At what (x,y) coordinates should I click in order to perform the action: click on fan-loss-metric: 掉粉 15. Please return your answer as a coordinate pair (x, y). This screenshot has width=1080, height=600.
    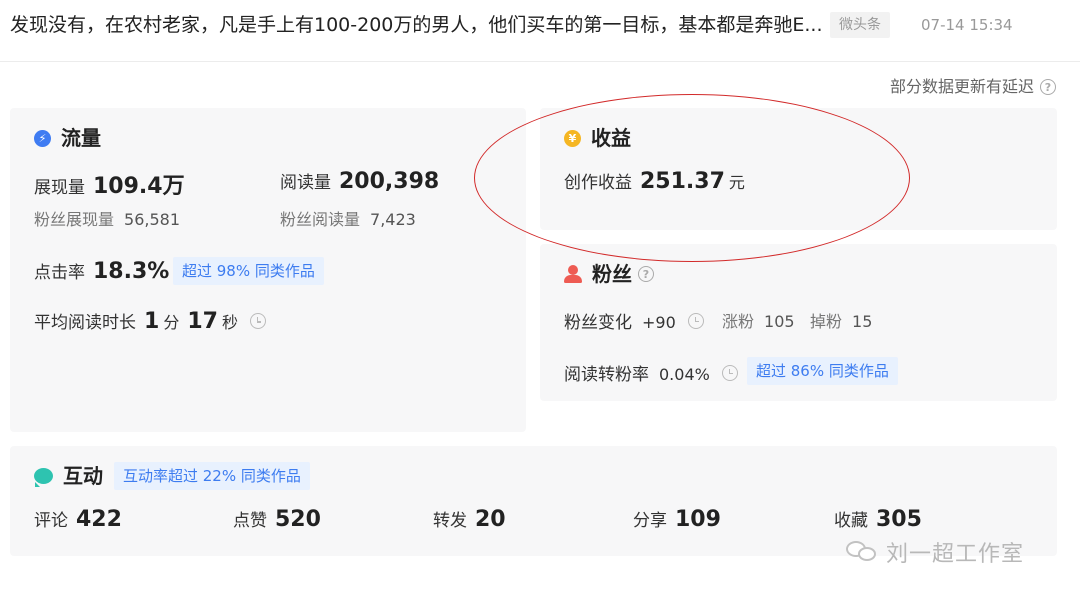
    Looking at the image, I should click on (841, 320).